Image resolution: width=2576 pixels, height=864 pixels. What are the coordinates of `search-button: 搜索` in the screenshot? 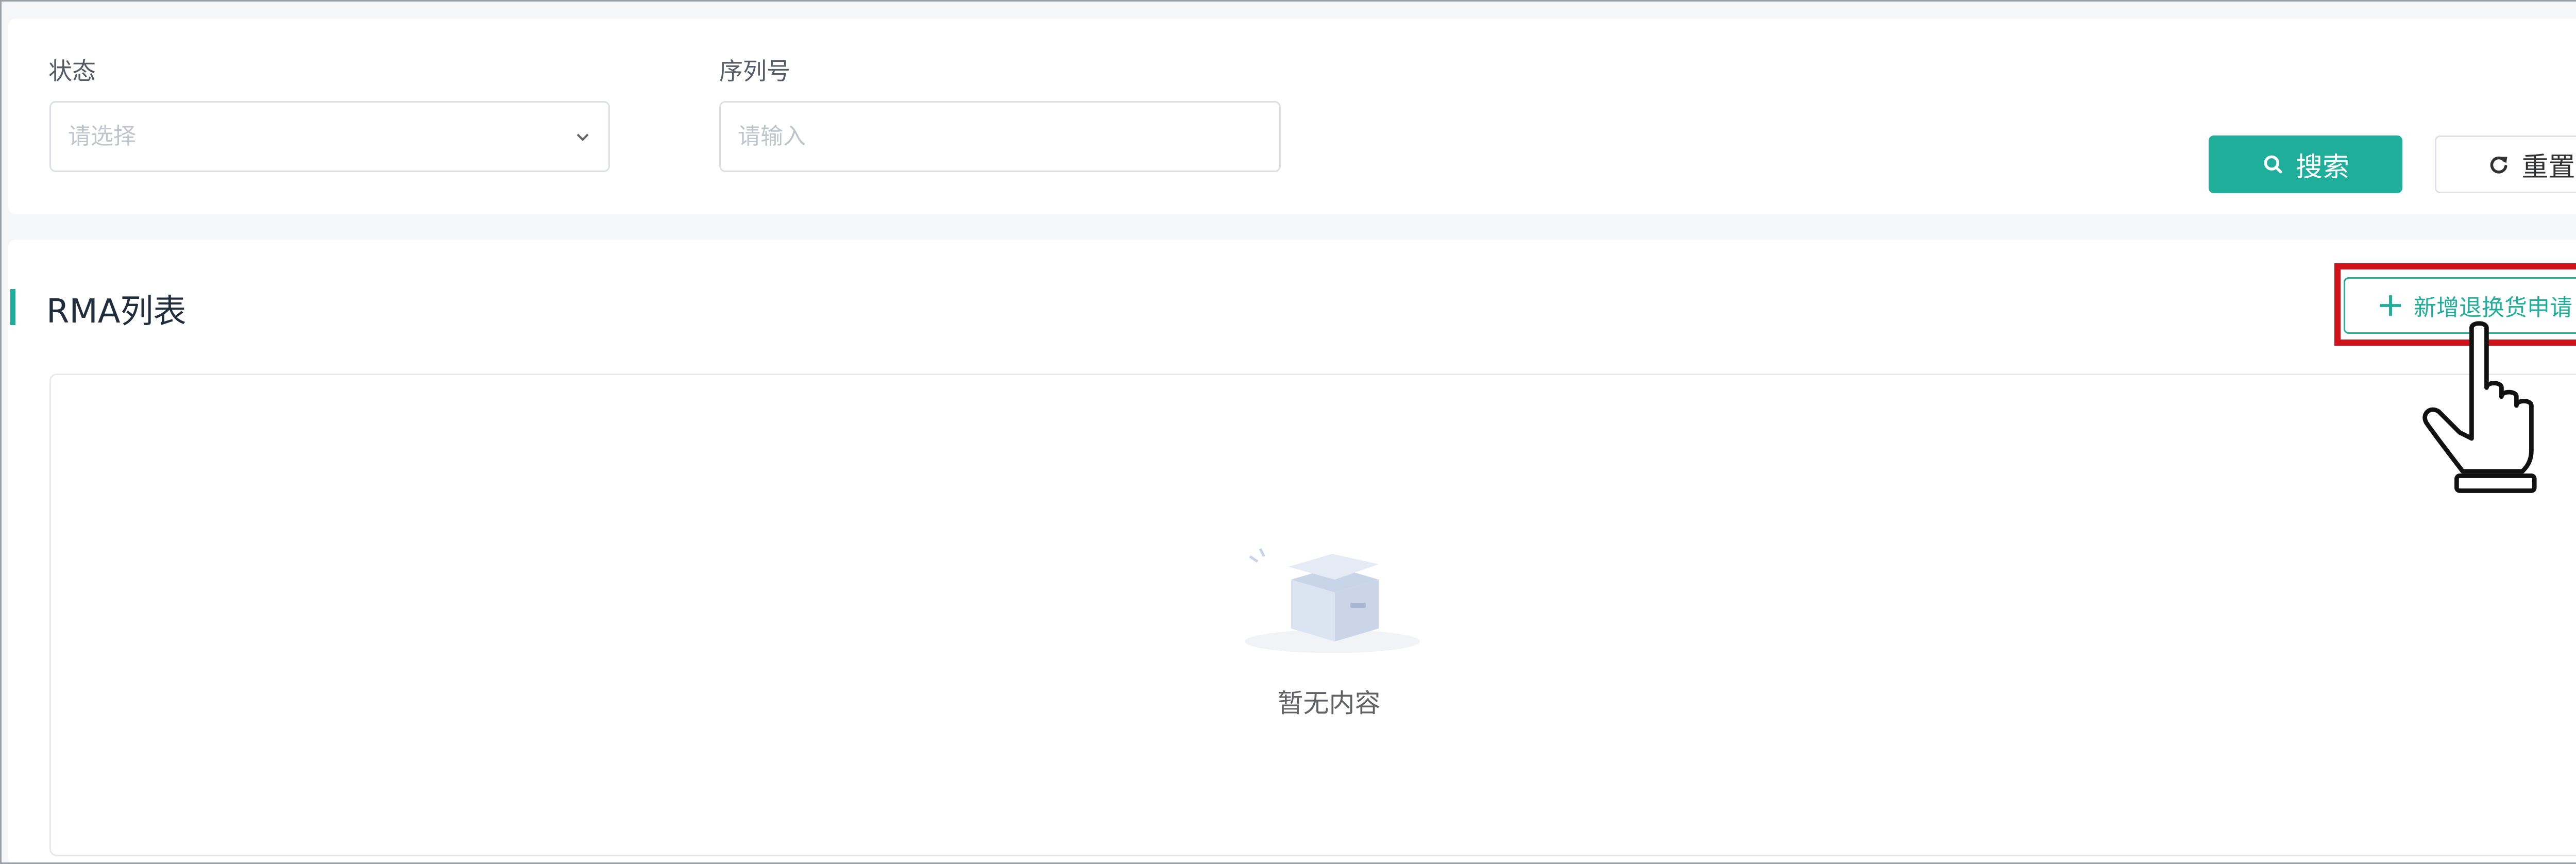 It's located at (2305, 164).